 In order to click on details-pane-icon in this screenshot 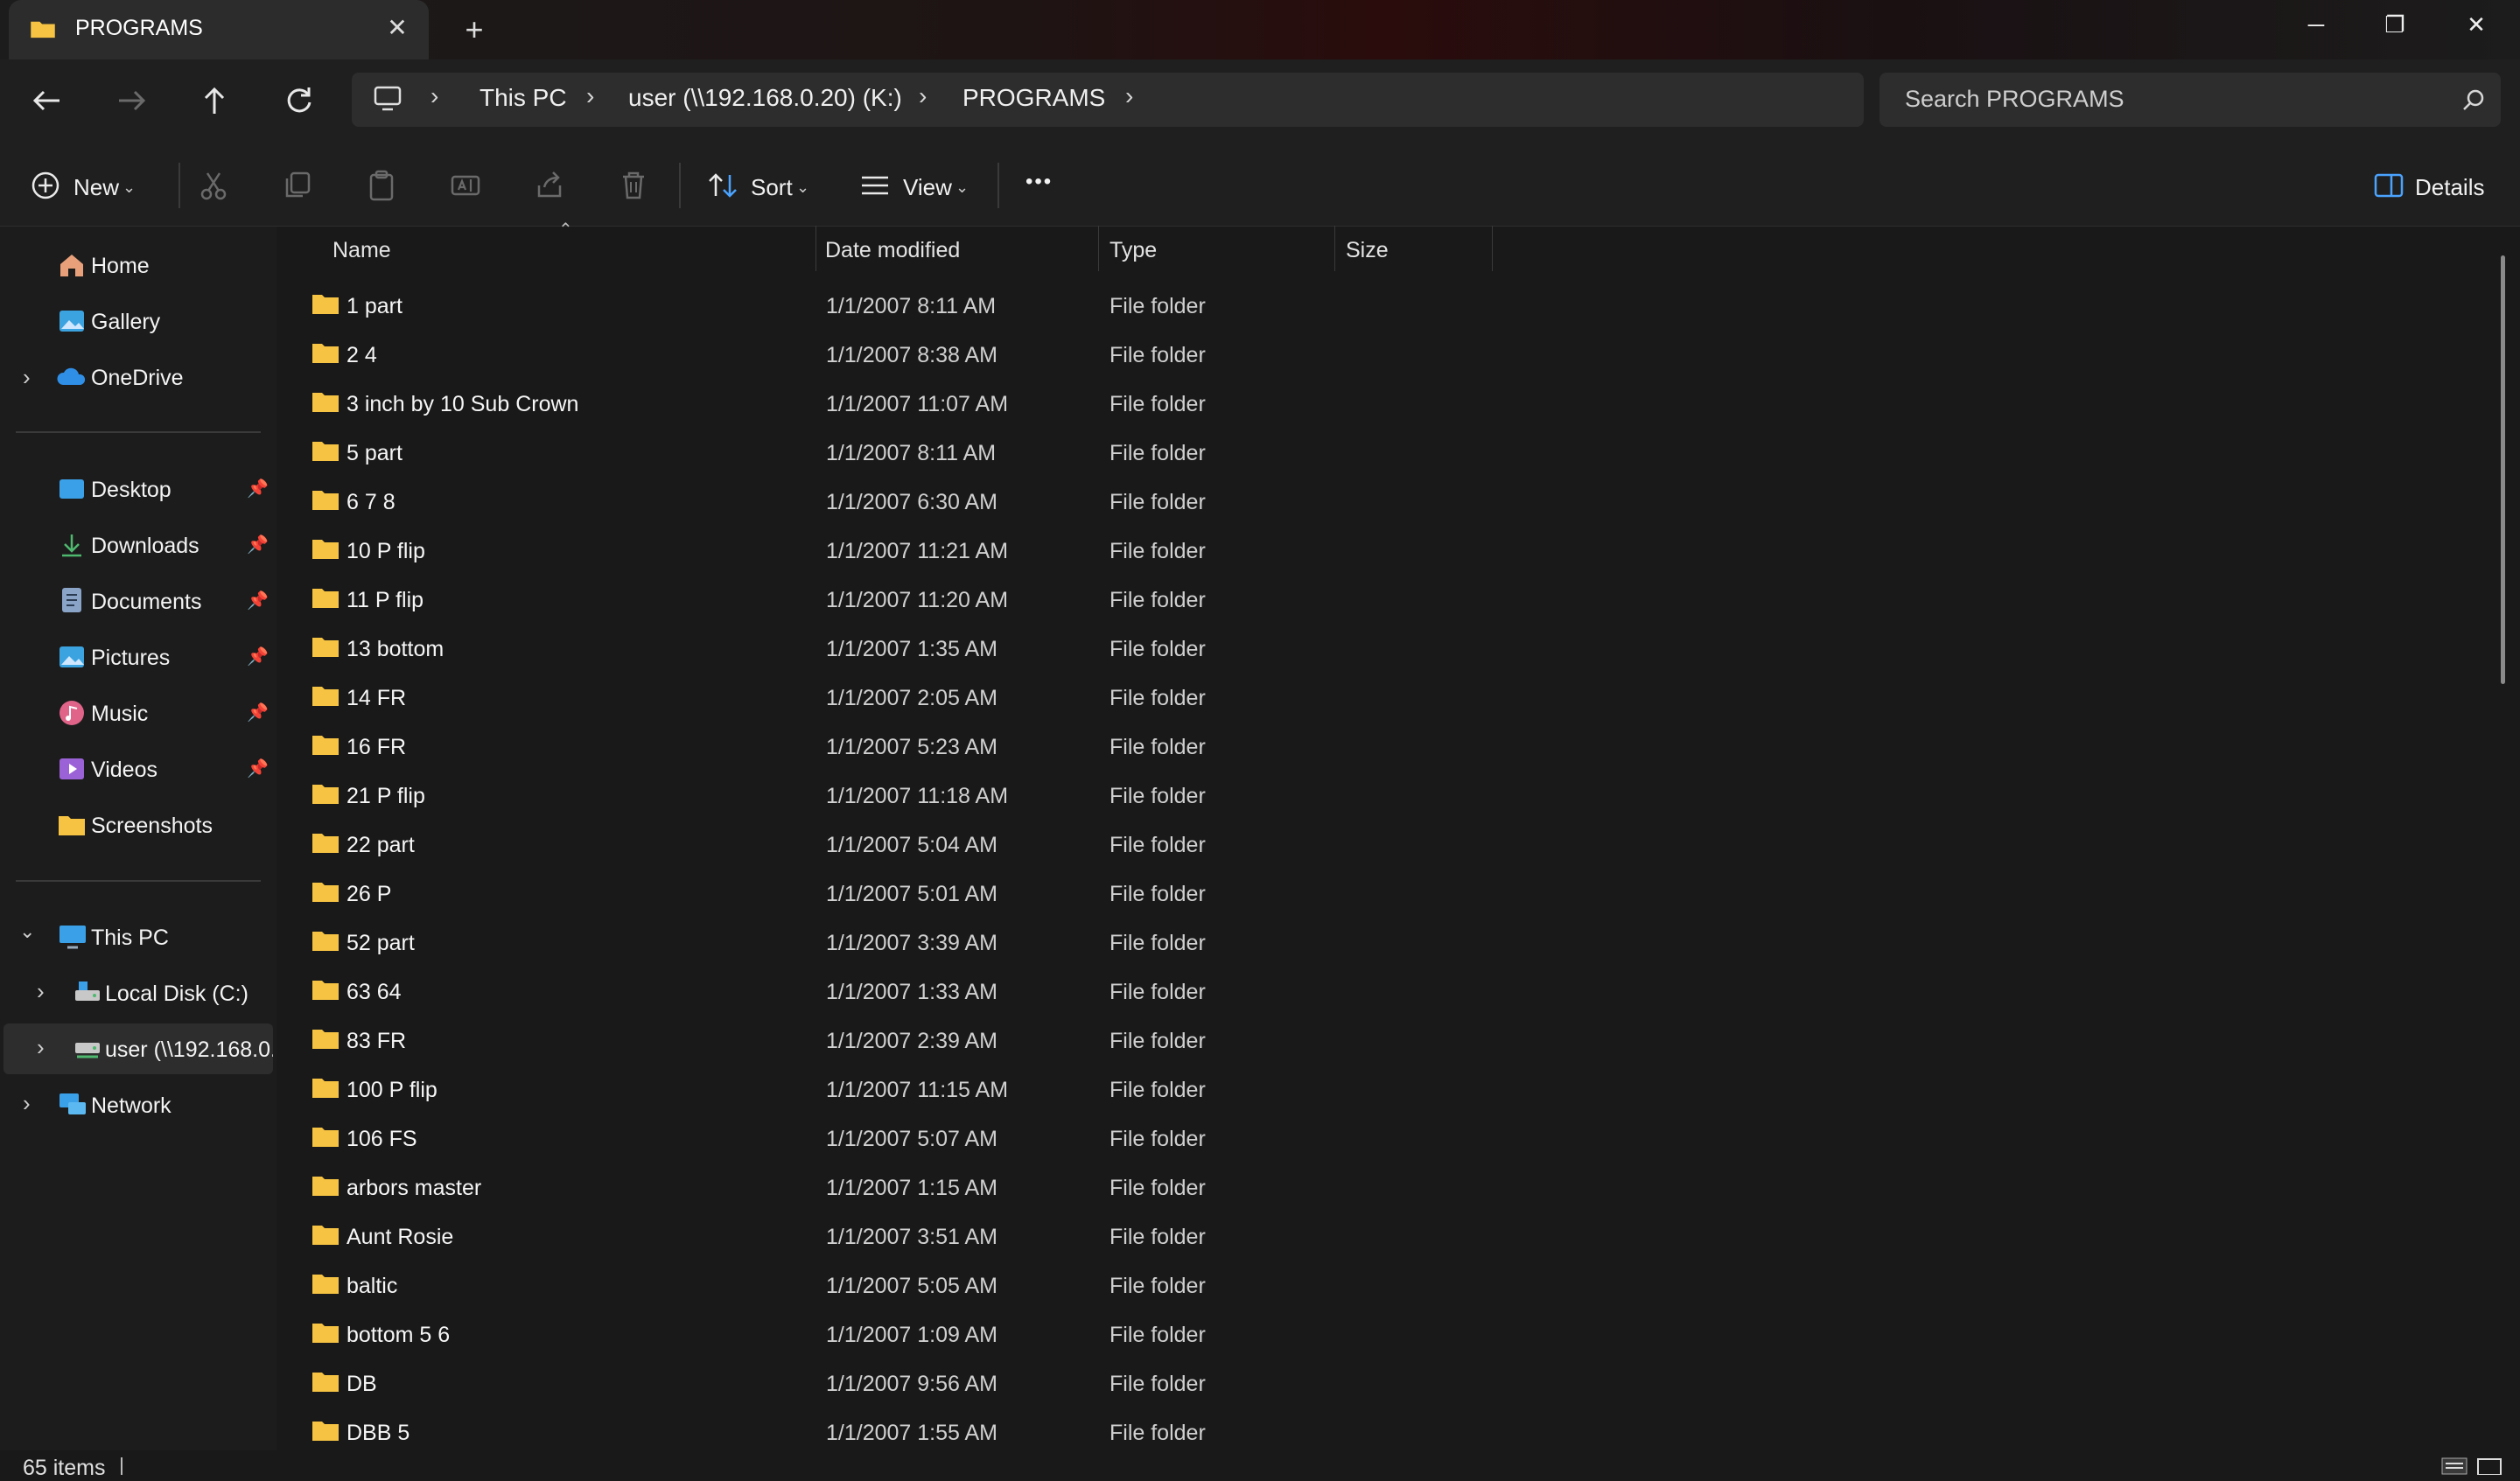, I will do `click(2388, 185)`.